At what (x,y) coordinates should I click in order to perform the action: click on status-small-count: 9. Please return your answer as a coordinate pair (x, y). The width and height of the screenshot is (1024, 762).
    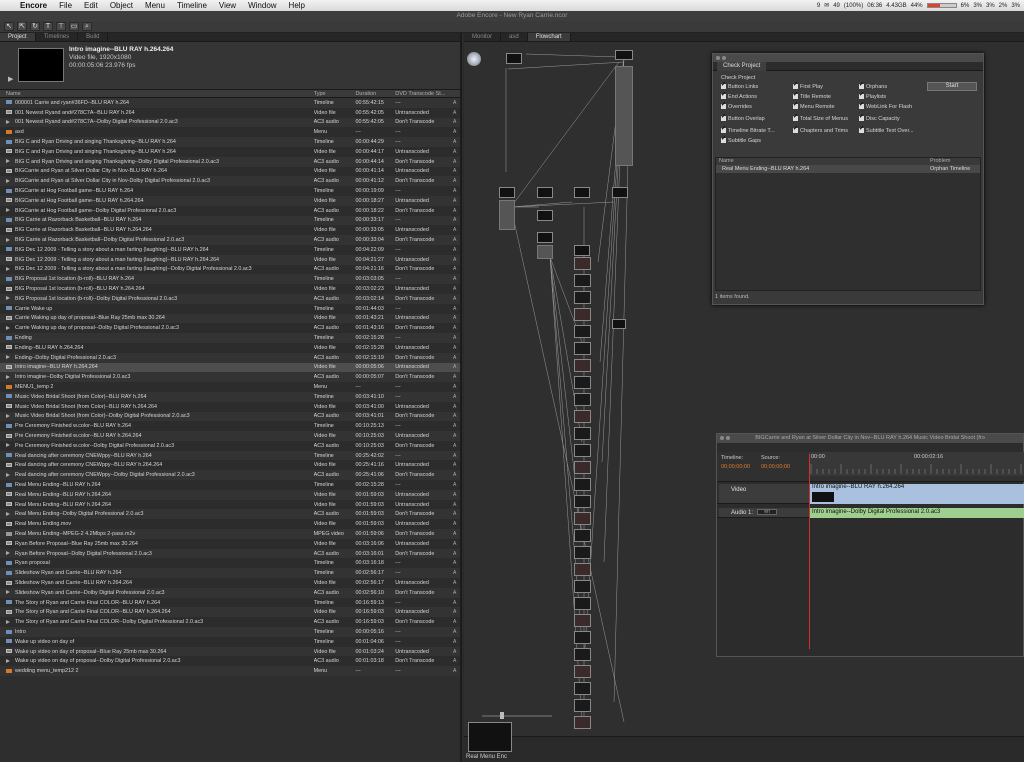
    Looking at the image, I should click on (818, 6).